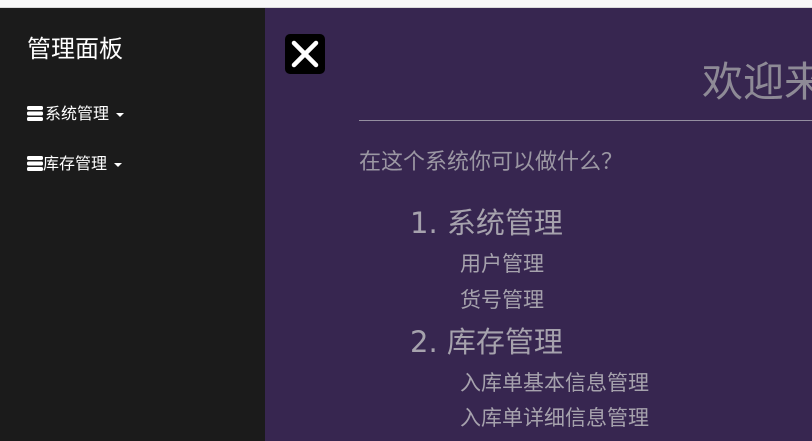 This screenshot has width=812, height=441. I want to click on sidebar-item-label: 系统管理, so click(77, 113).